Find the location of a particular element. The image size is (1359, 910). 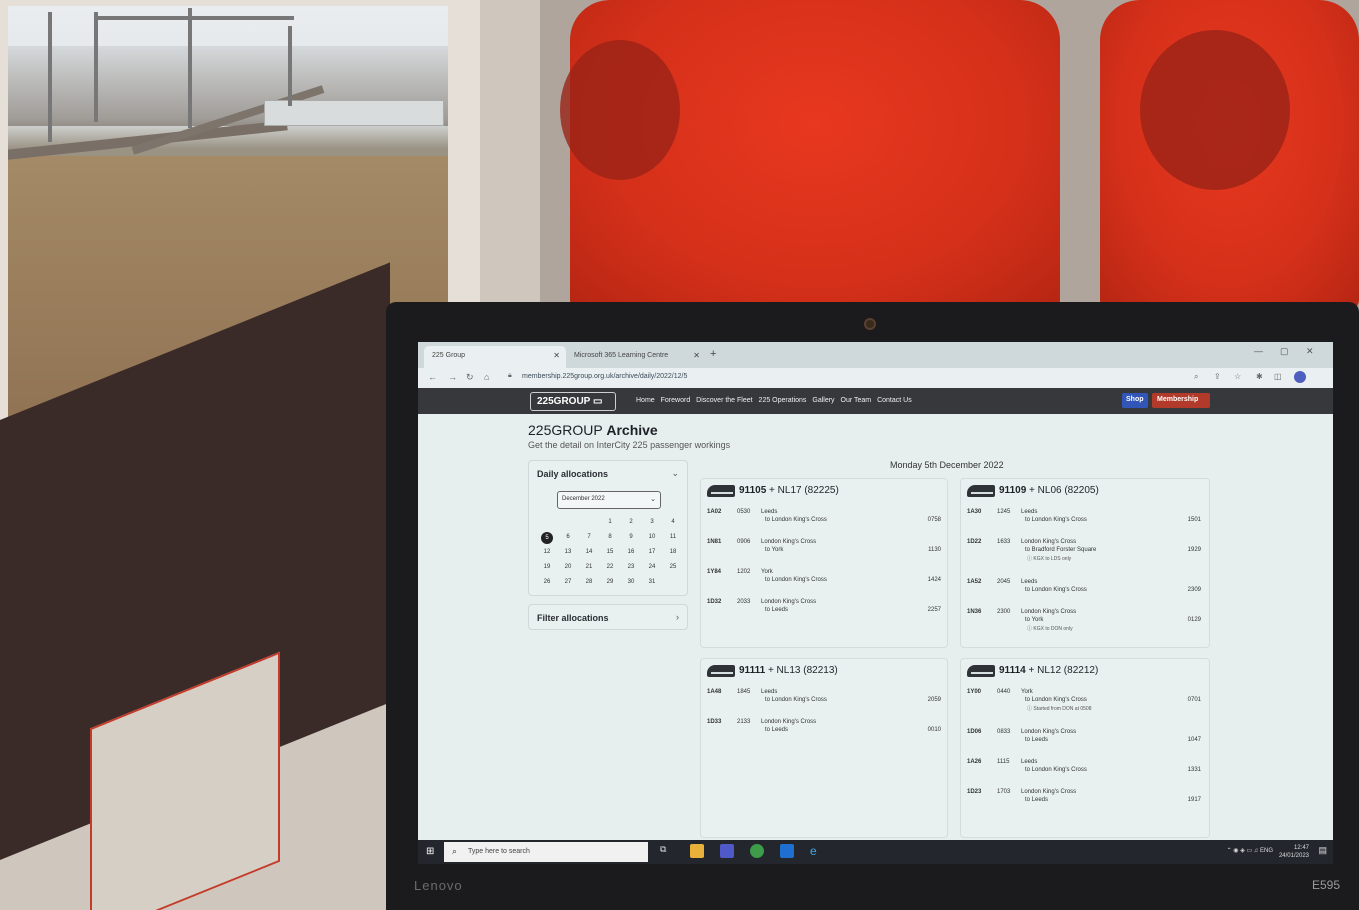

calendar-day: 12 is located at coordinates (547, 552).